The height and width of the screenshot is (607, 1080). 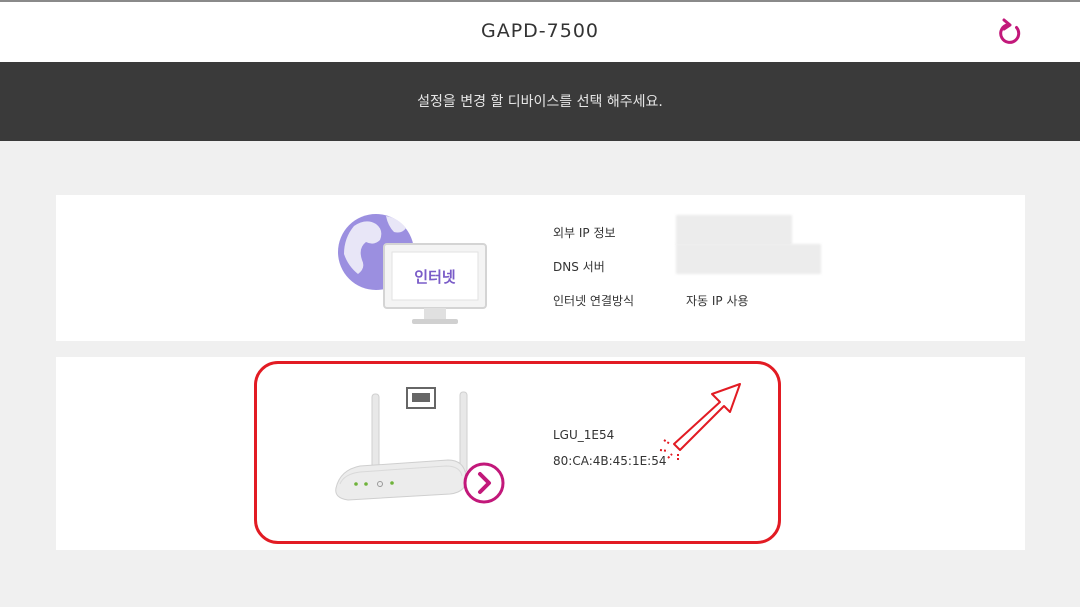 I want to click on external-ip-label: 외부 IP 정보, so click(x=584, y=233).